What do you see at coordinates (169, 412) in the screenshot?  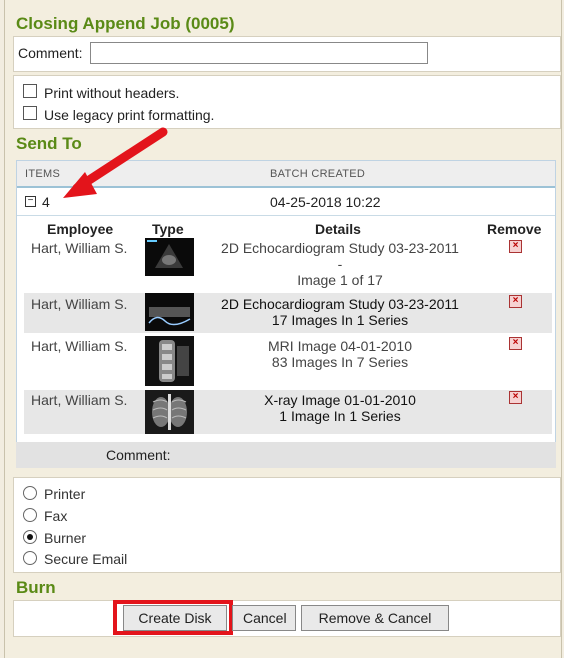 I see `xray-thumbnail` at bounding box center [169, 412].